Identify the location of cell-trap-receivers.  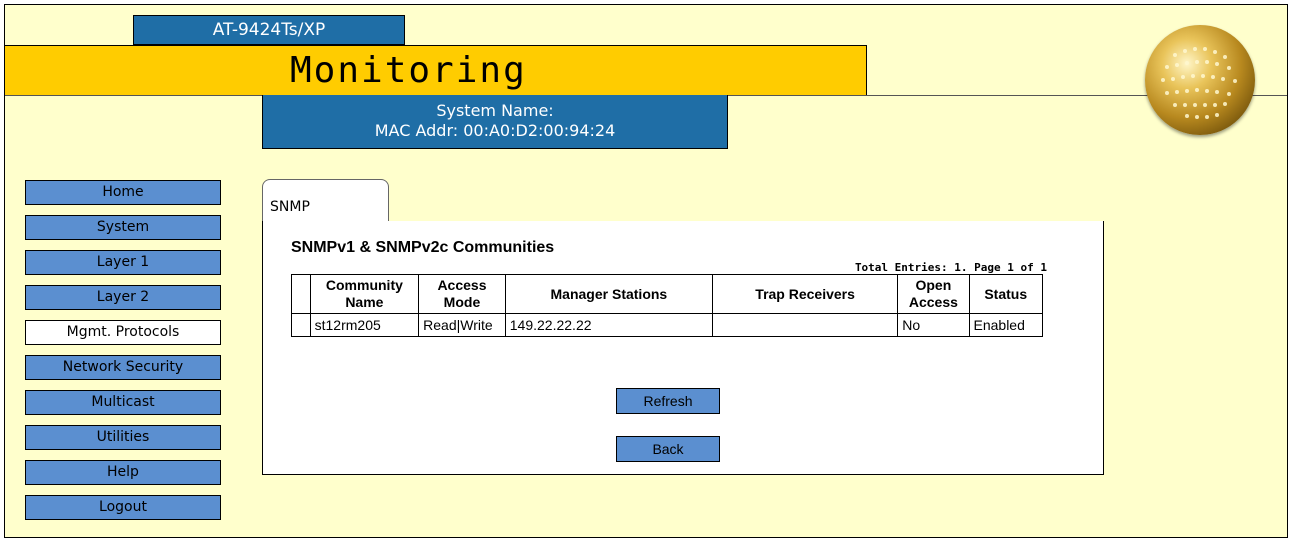
(805, 325).